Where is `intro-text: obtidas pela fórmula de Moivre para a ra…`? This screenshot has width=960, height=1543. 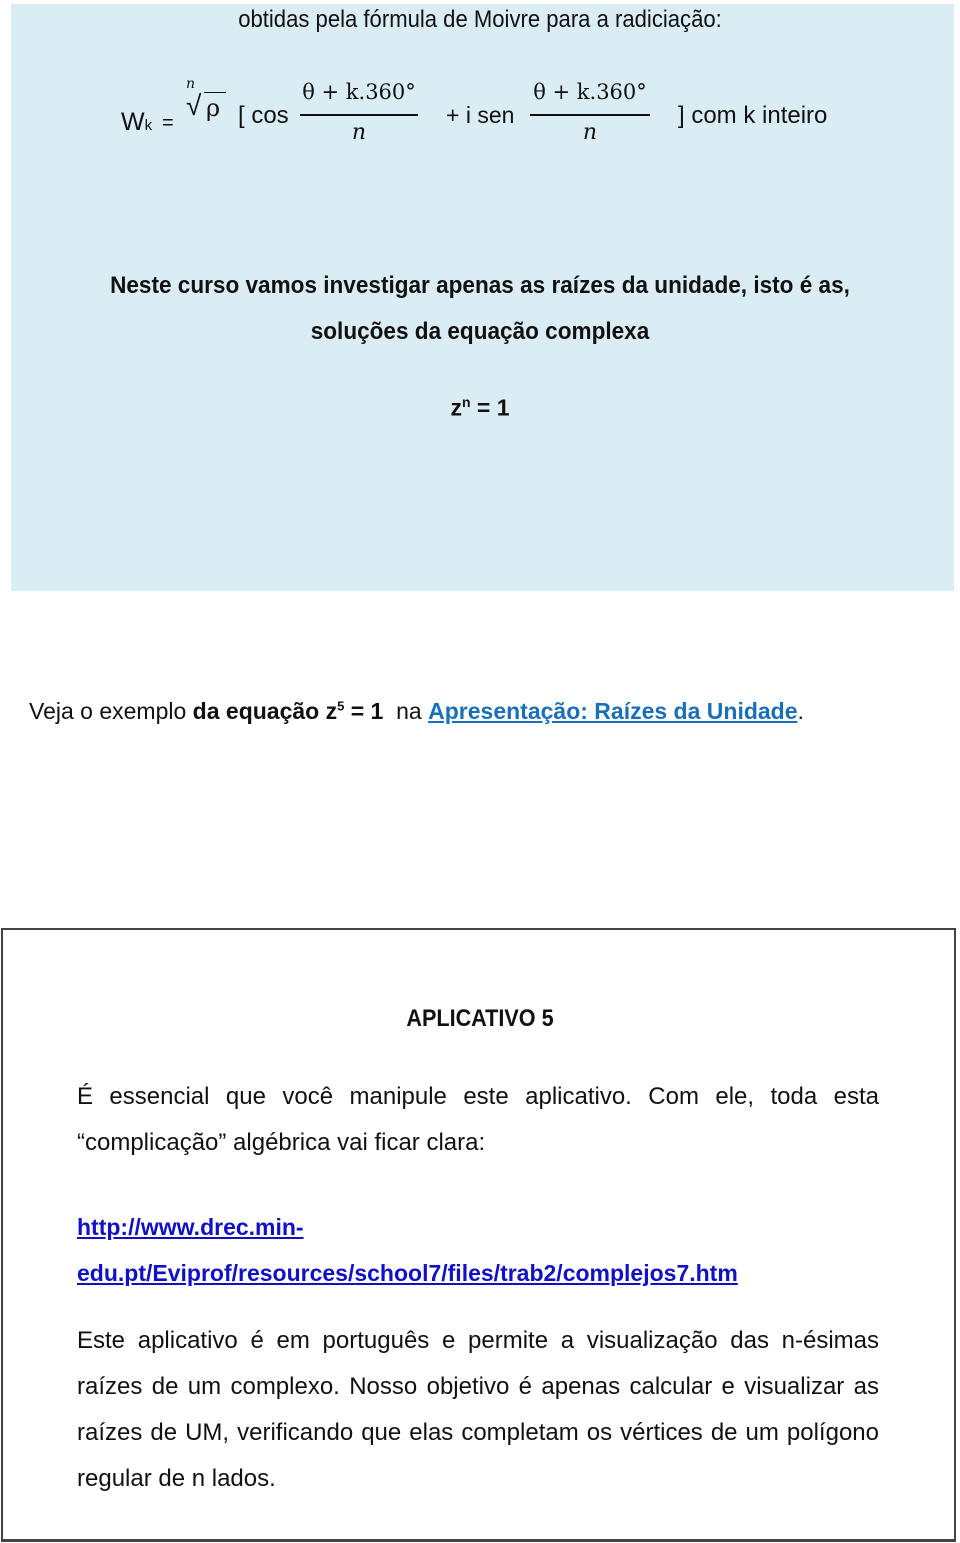 intro-text: obtidas pela fórmula de Moivre para a ra… is located at coordinates (480, 19).